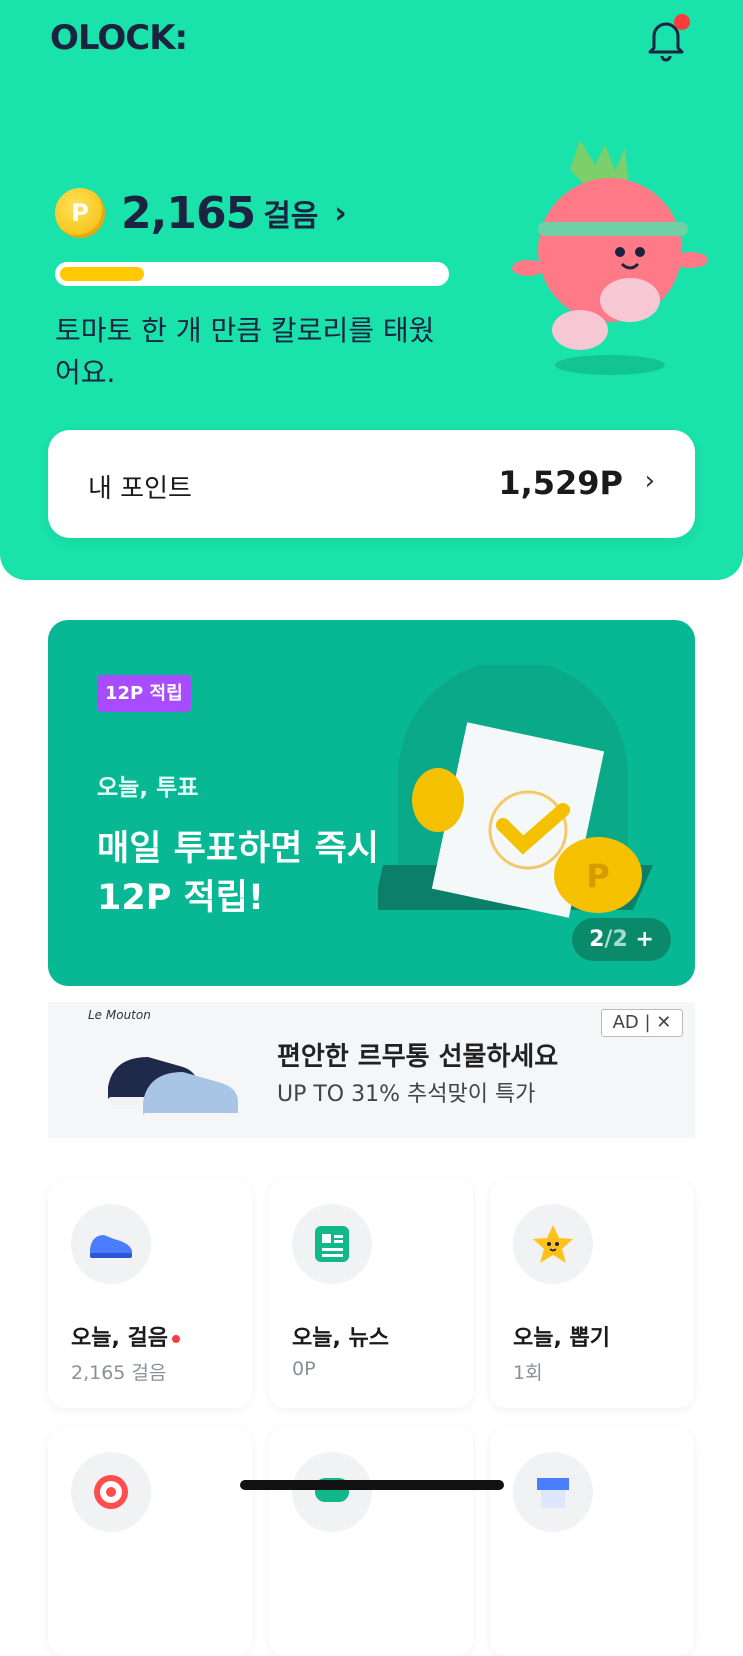 The width and height of the screenshot is (743, 1656). Describe the element at coordinates (119, 1373) in the screenshot. I see `tile-subtitle: 2,165 걸음` at that location.